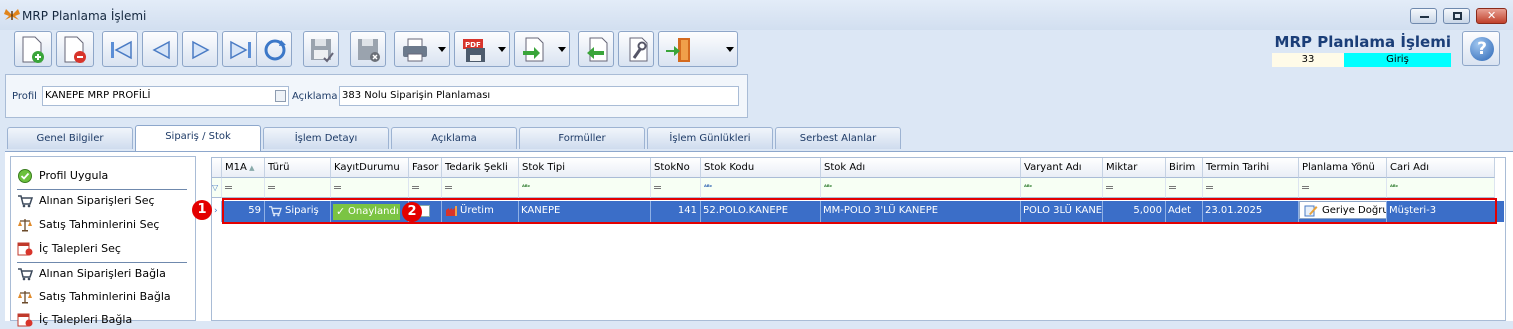 Image resolution: width=1513 pixels, height=329 pixels. I want to click on minimize-button, so click(1423, 16).